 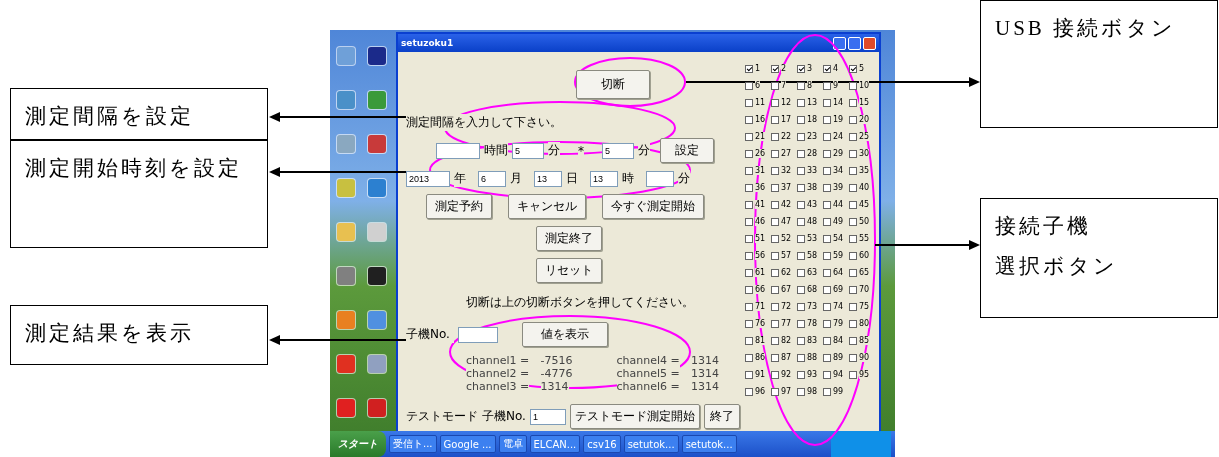 What do you see at coordinates (569, 270) in the screenshot?
I see `reset-button: リセット` at bounding box center [569, 270].